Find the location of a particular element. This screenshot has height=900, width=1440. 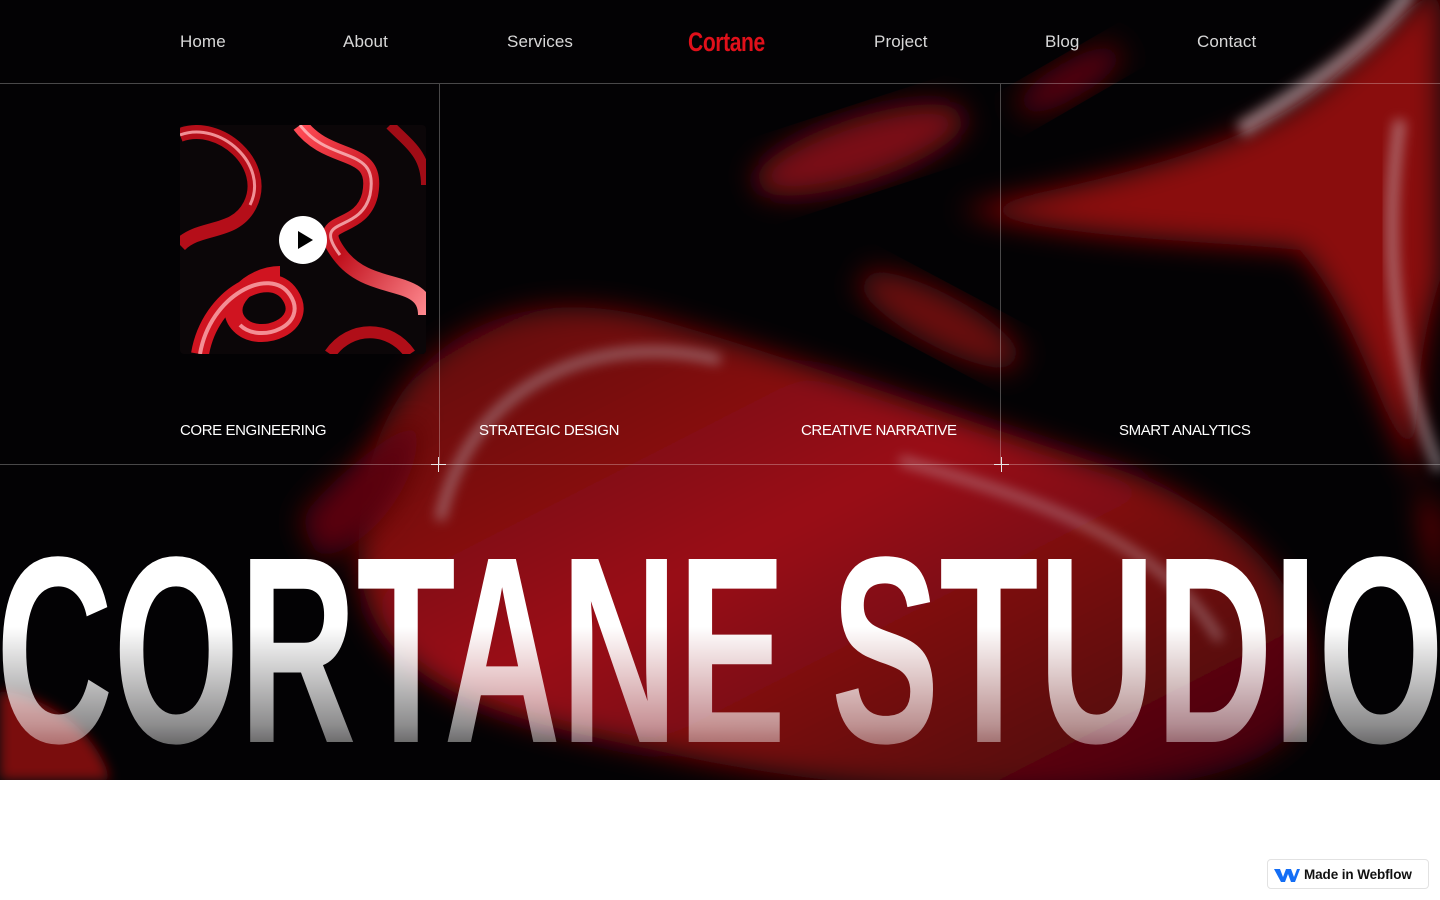

made-in-webflow-badge: Made in Webflow is located at coordinates (1348, 874).